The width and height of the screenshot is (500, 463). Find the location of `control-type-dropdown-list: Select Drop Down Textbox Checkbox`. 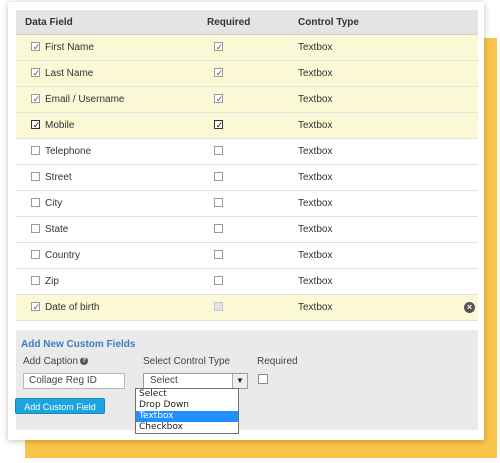

control-type-dropdown-list: Select Drop Down Textbox Checkbox is located at coordinates (187, 411).